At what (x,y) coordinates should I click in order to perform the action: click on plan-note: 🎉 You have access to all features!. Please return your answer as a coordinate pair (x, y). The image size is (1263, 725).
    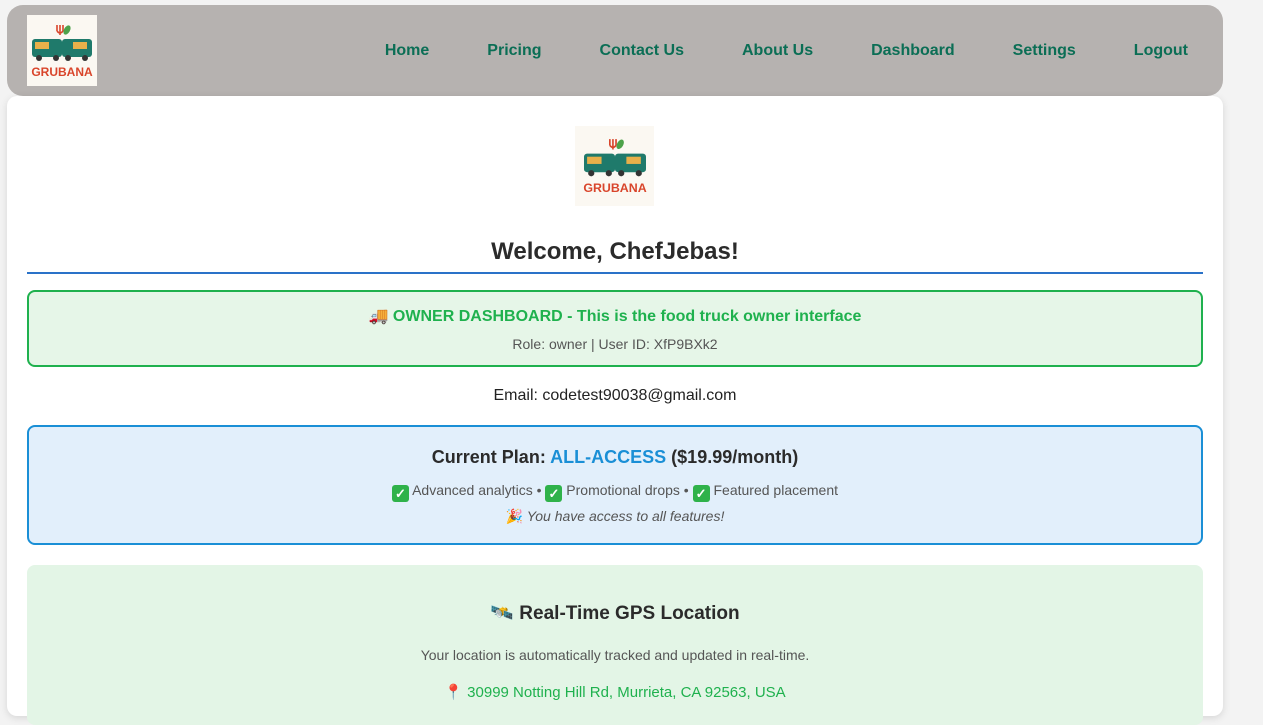
    Looking at the image, I should click on (615, 516).